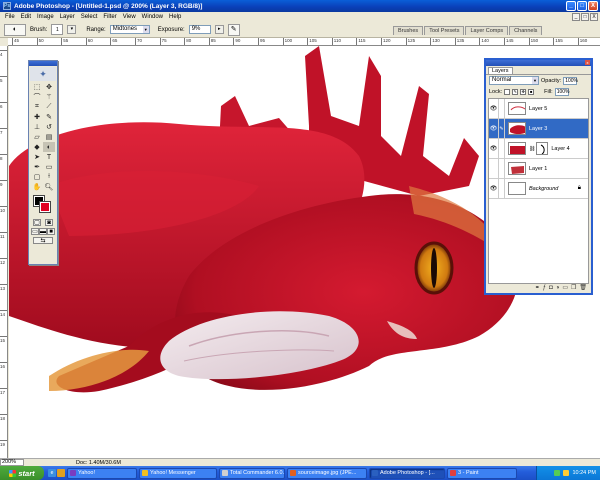 This screenshot has height=480, width=600. I want to click on brush-dropdown-icon: ▾, so click(72, 29).